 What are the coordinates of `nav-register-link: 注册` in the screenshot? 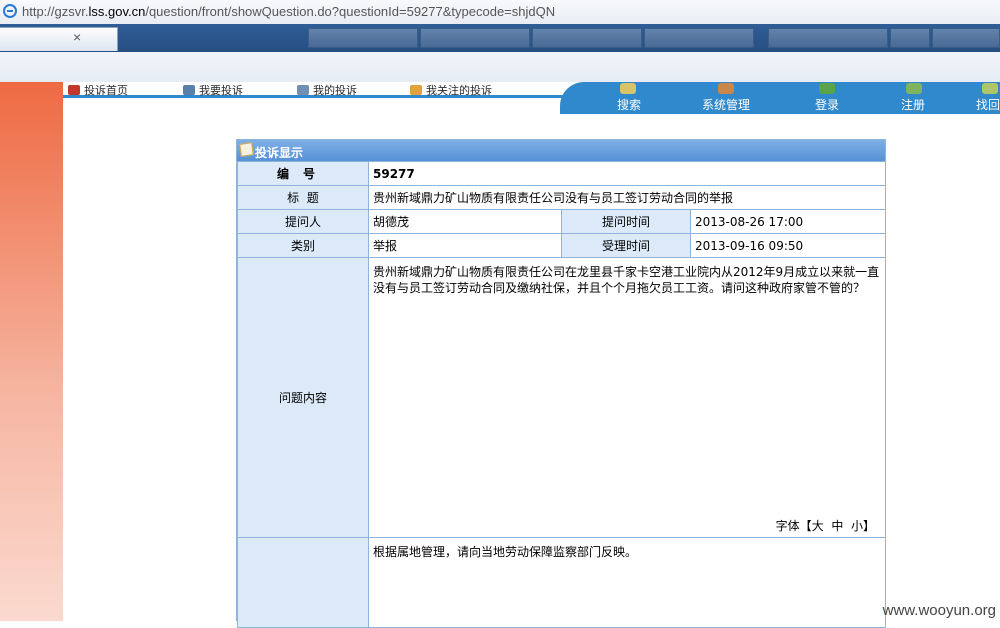 It's located at (913, 104).